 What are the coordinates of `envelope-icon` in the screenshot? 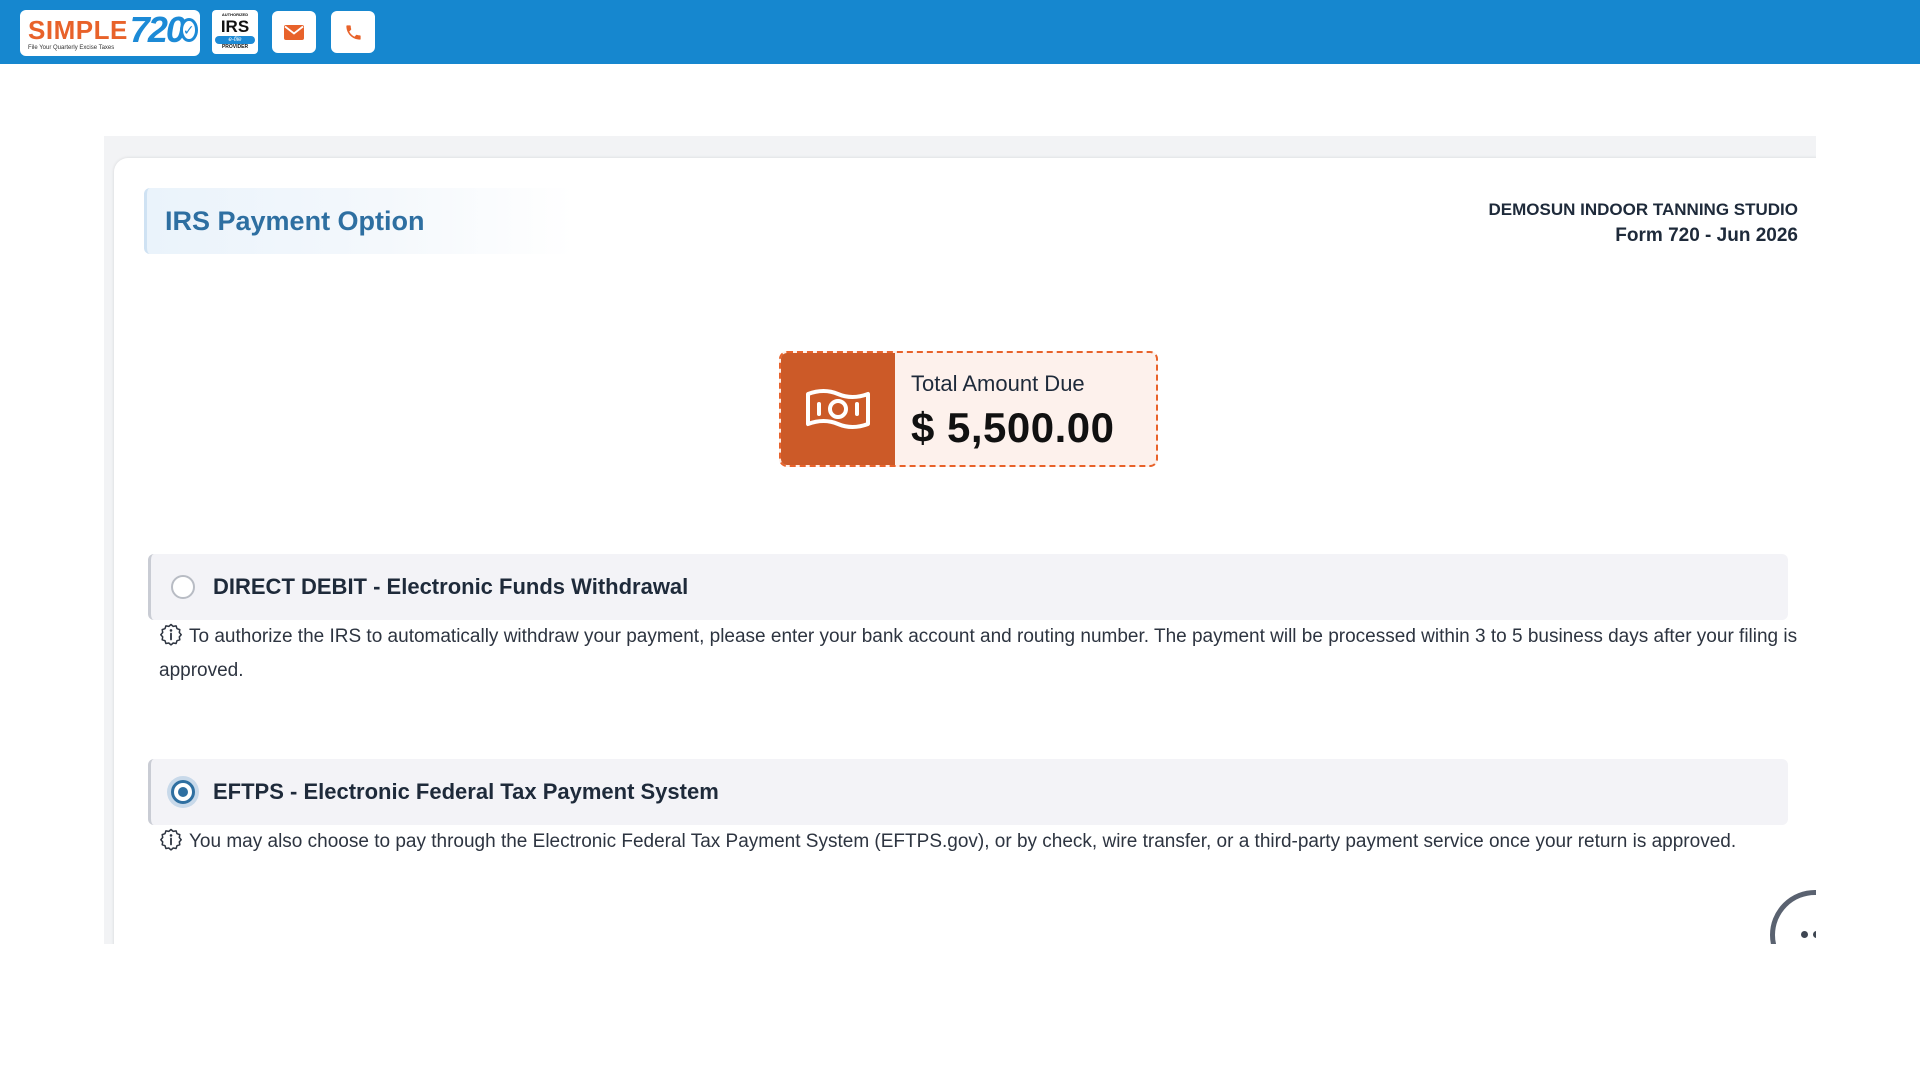 It's located at (294, 32).